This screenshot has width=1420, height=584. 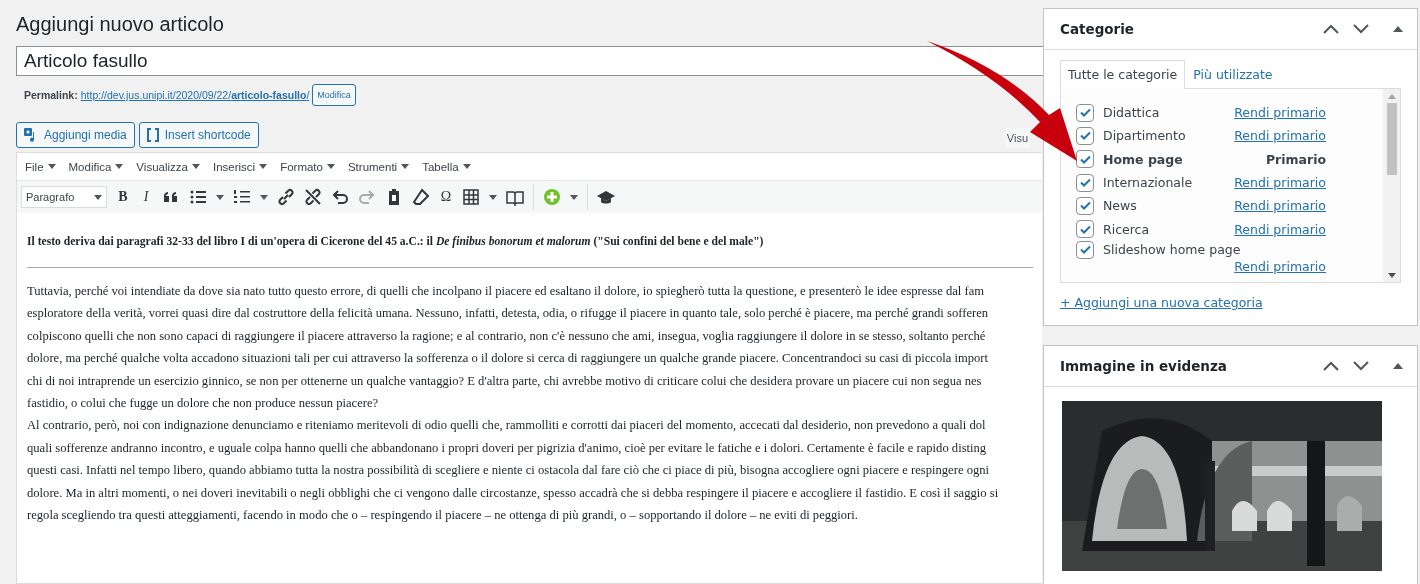 What do you see at coordinates (421, 197) in the screenshot?
I see `eraser-icon` at bounding box center [421, 197].